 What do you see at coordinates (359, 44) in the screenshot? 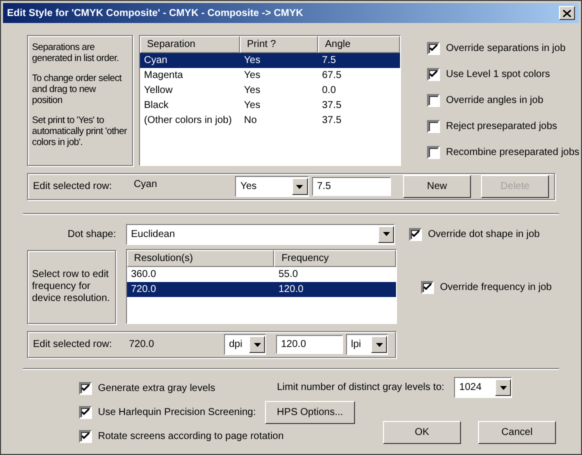
I see `column-header: Angle` at bounding box center [359, 44].